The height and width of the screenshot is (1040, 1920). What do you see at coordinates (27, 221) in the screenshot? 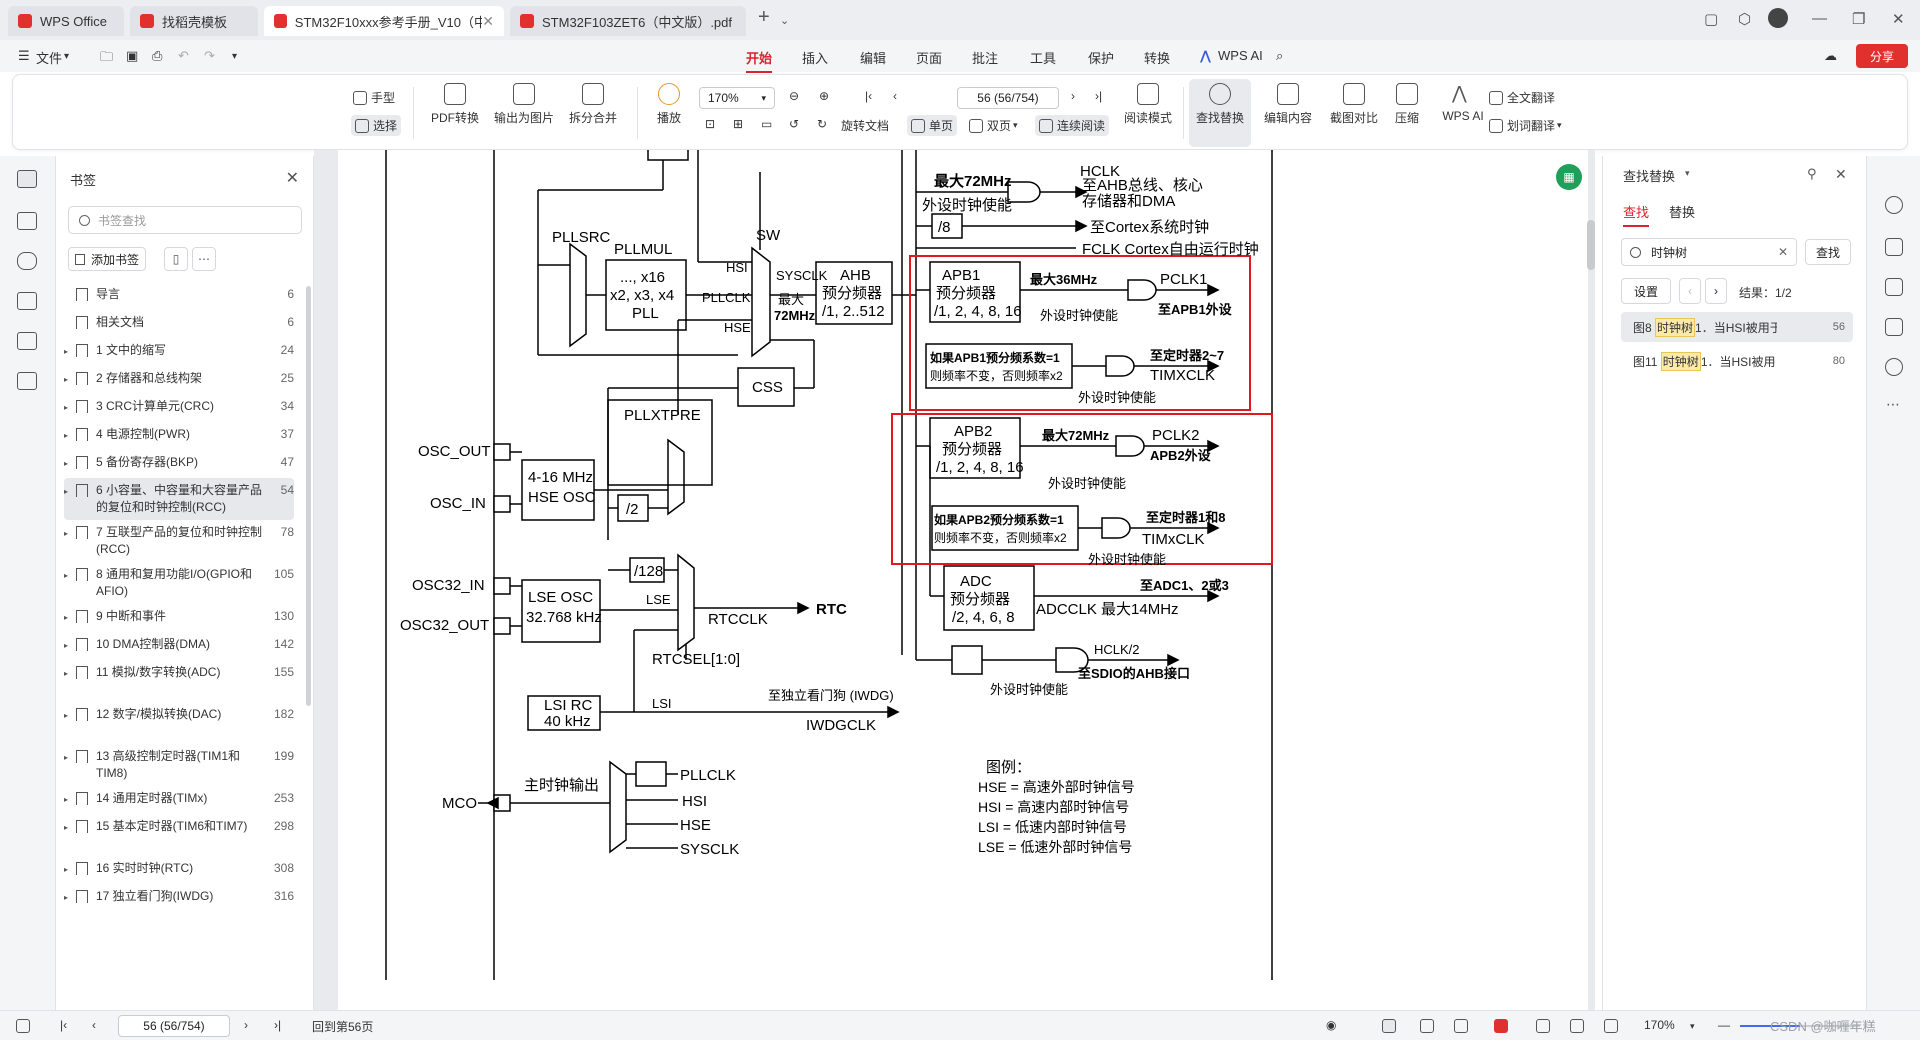
I see `thumbnail-icon` at bounding box center [27, 221].